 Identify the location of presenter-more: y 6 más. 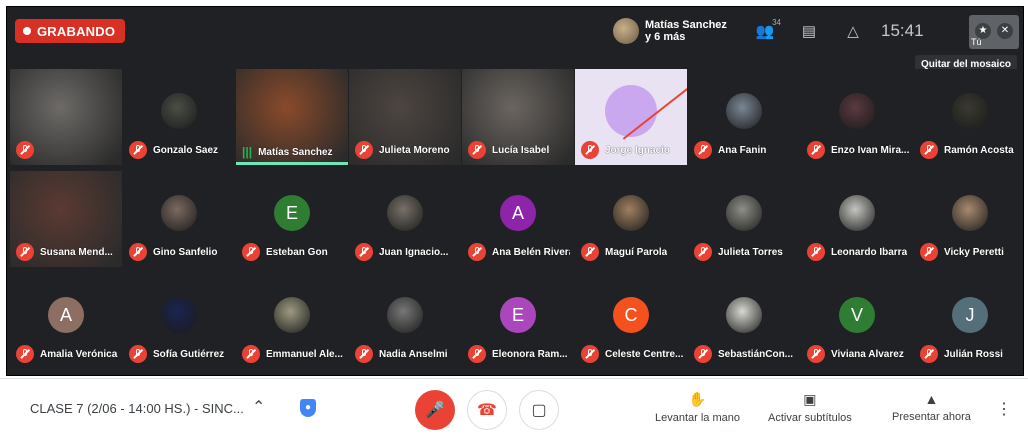
(665, 37).